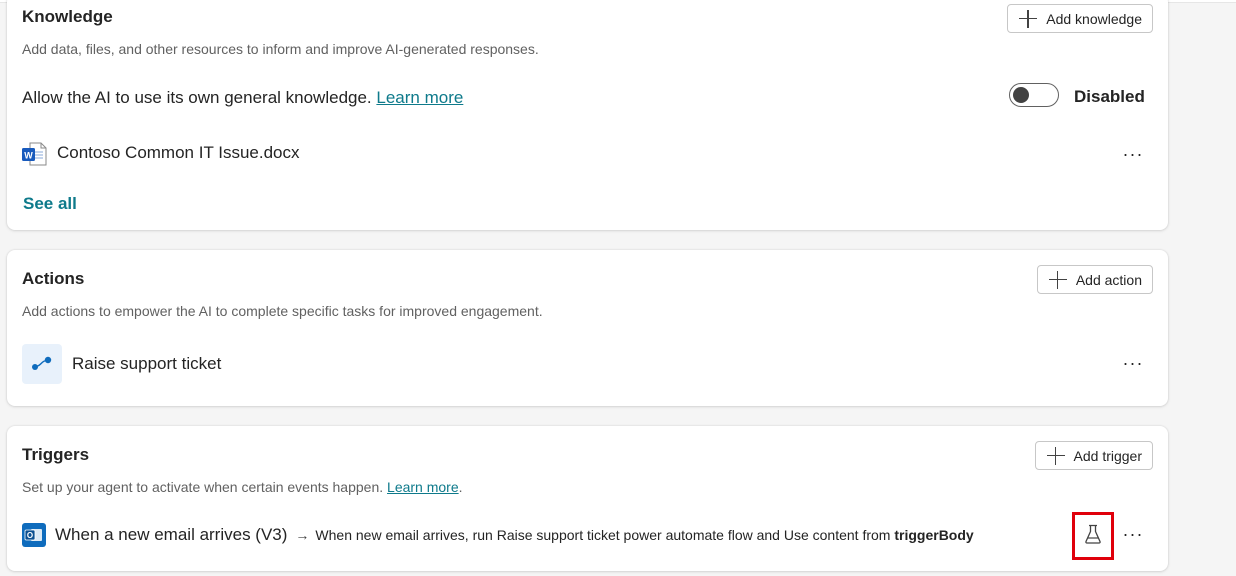 This screenshot has width=1236, height=576. What do you see at coordinates (1133, 363) in the screenshot?
I see `action-more-button: ···` at bounding box center [1133, 363].